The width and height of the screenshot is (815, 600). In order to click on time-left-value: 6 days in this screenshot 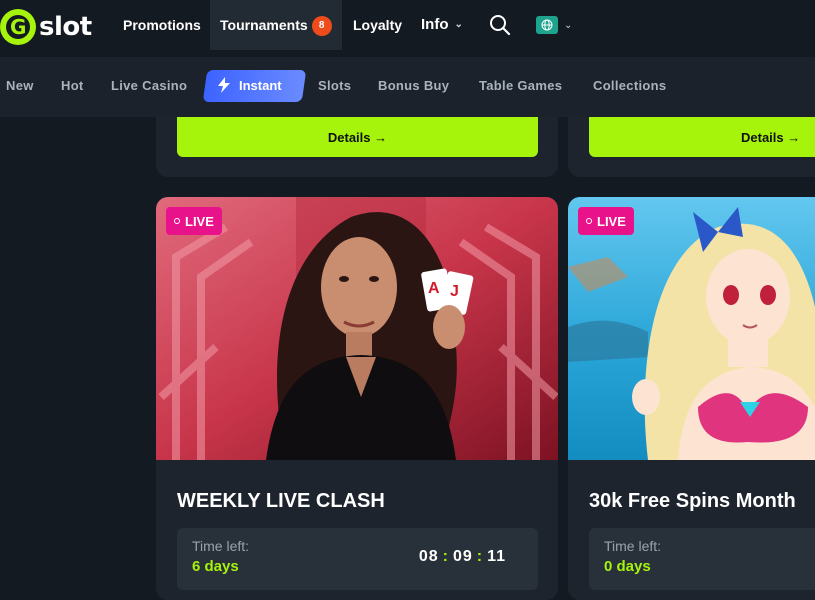, I will do `click(215, 566)`.